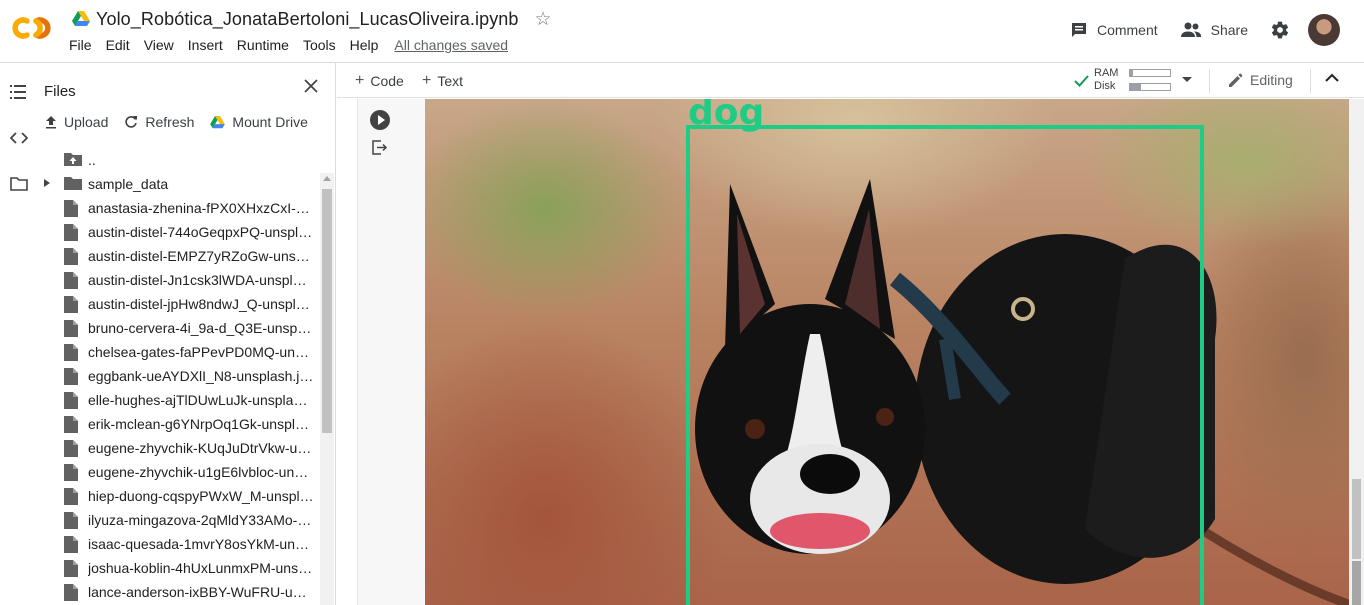 The width and height of the screenshot is (1364, 605). Describe the element at coordinates (177, 568) in the screenshot. I see `file-row: joshua-koblin-4hUxLunmxPM-unsplash.jpg` at that location.